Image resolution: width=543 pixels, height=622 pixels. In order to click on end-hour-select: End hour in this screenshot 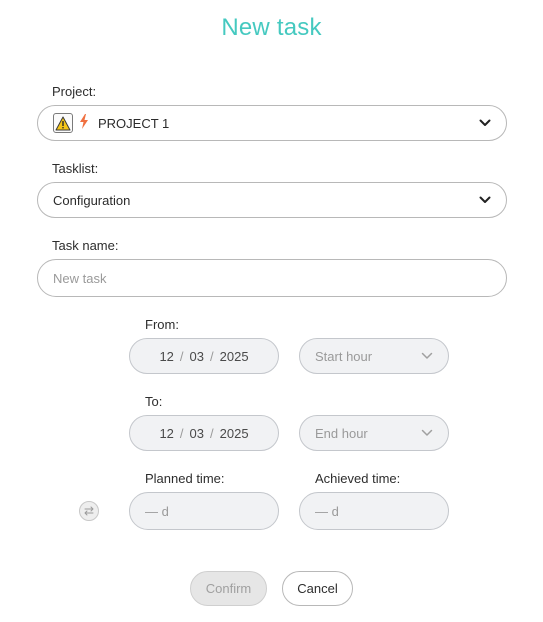, I will do `click(374, 433)`.